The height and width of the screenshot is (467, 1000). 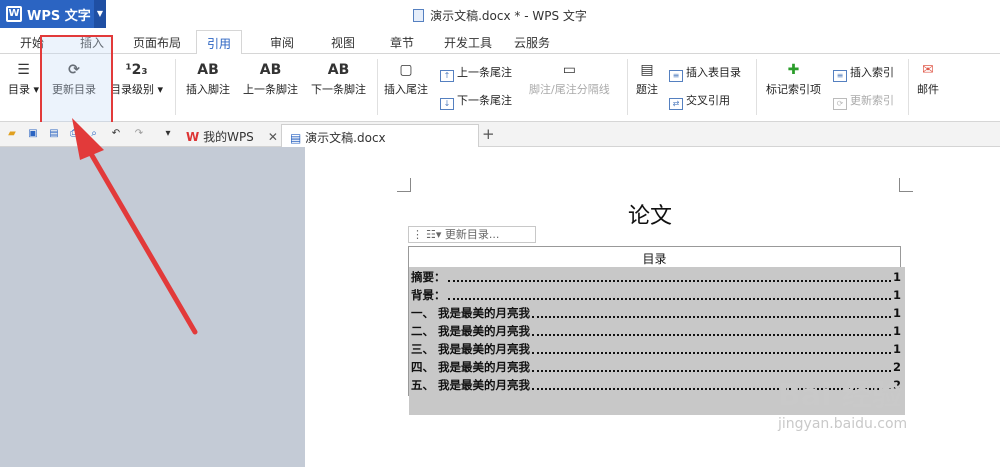 What do you see at coordinates (168, 134) in the screenshot?
I see `chevron-down-icon: ▾` at bounding box center [168, 134].